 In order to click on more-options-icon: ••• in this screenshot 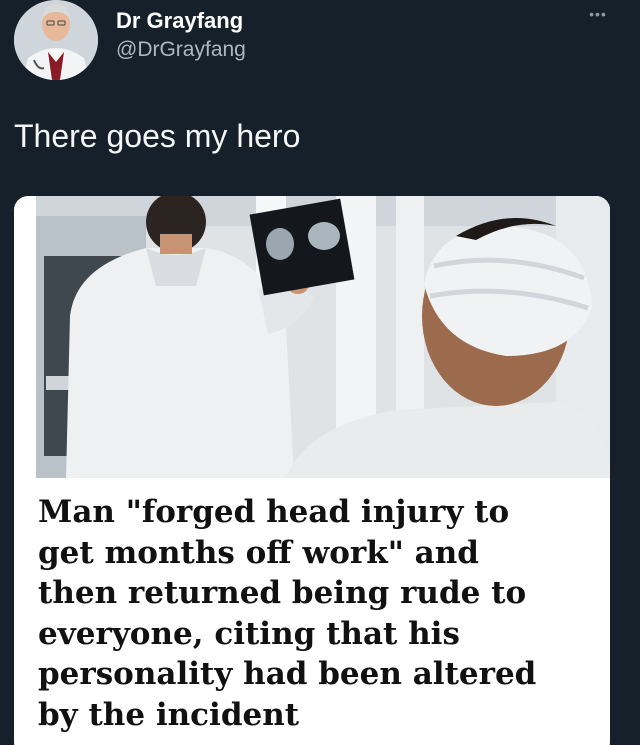, I will do `click(598, 16)`.